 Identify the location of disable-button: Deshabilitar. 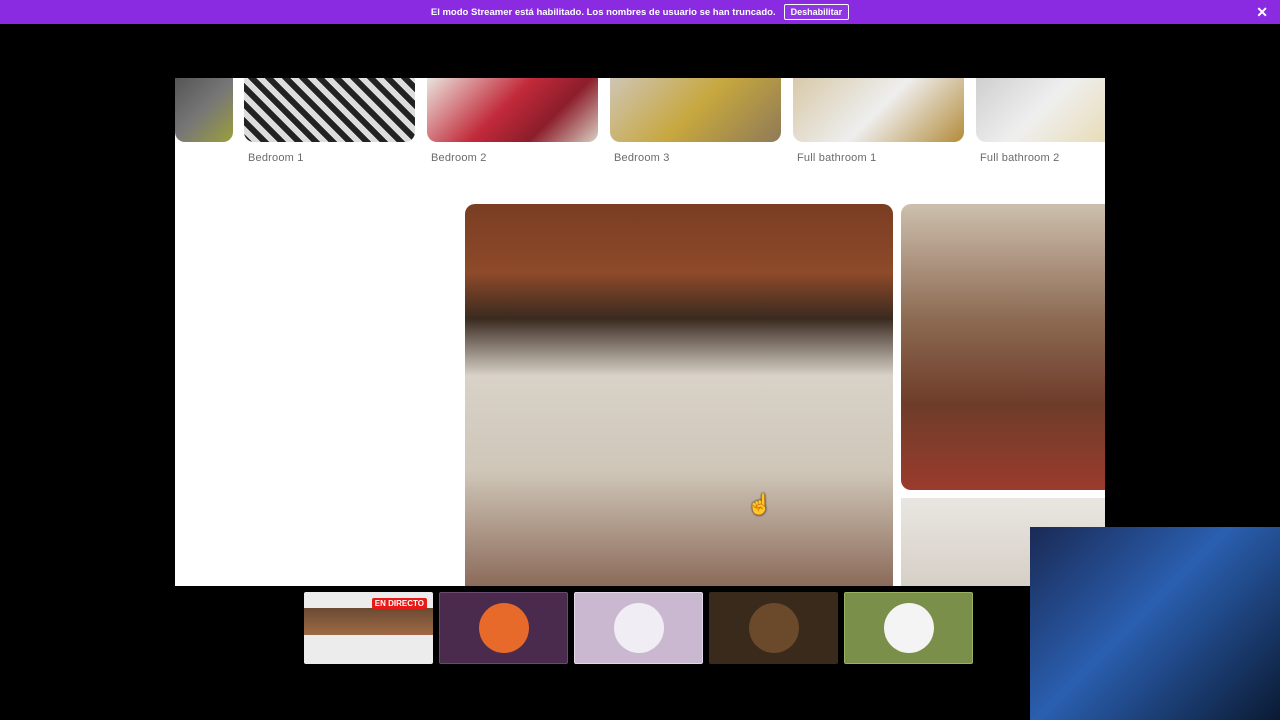
(816, 12).